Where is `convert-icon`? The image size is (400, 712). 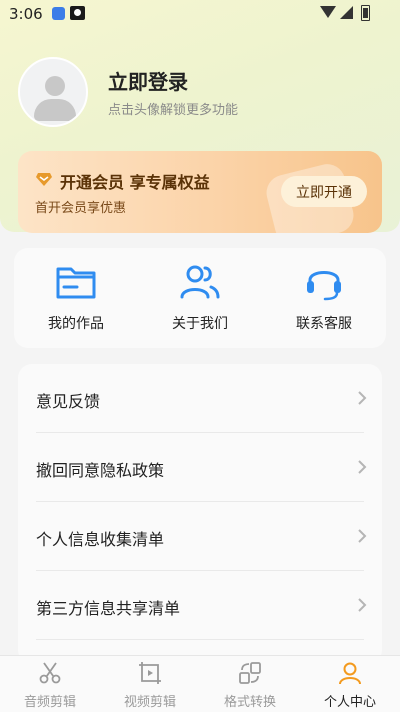
convert-icon is located at coordinates (250, 673).